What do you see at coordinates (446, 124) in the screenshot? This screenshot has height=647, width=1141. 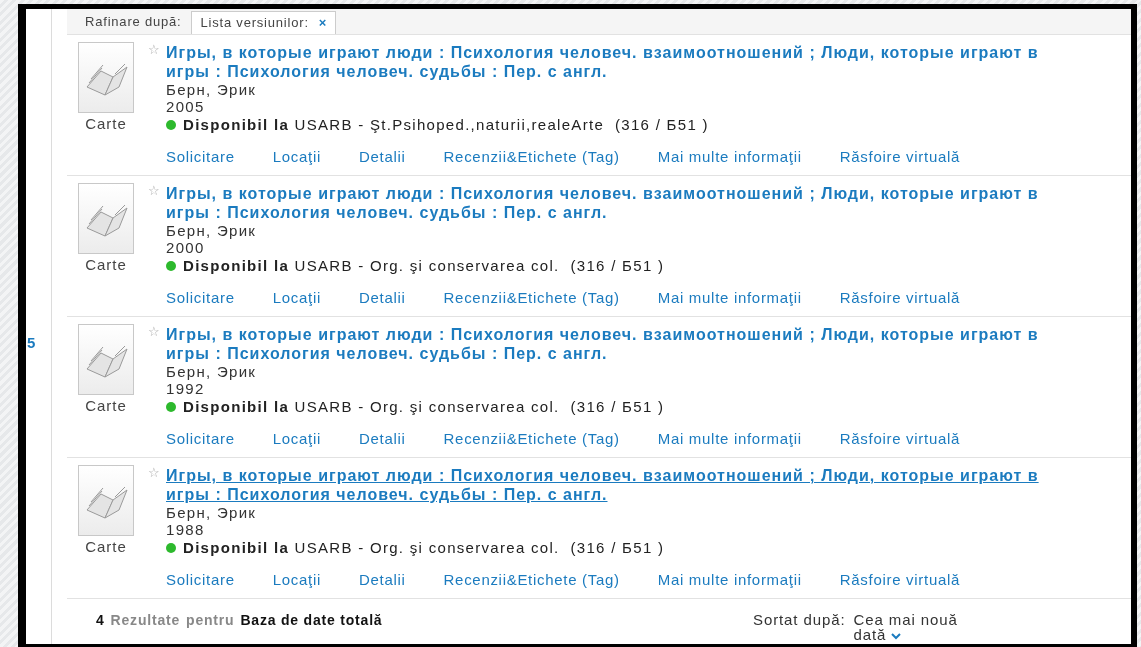 I see `availability-text: Disponibil la USARB - Şt.Psihoped.,naturii,realeArte (316 / Б51 )` at bounding box center [446, 124].